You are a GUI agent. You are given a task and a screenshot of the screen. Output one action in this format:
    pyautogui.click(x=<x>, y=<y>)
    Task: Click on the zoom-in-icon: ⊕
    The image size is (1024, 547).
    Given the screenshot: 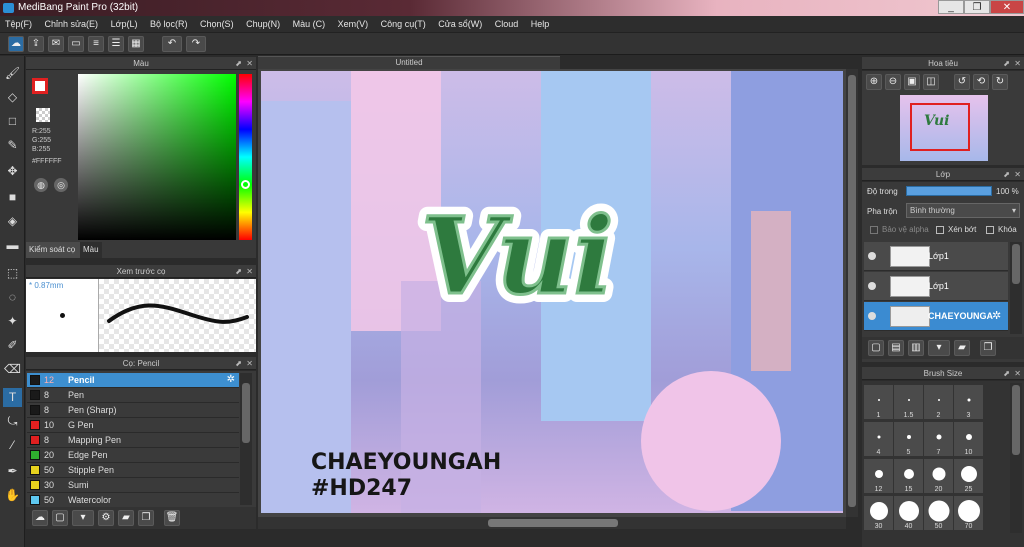 What is the action you would take?
    pyautogui.click(x=874, y=82)
    